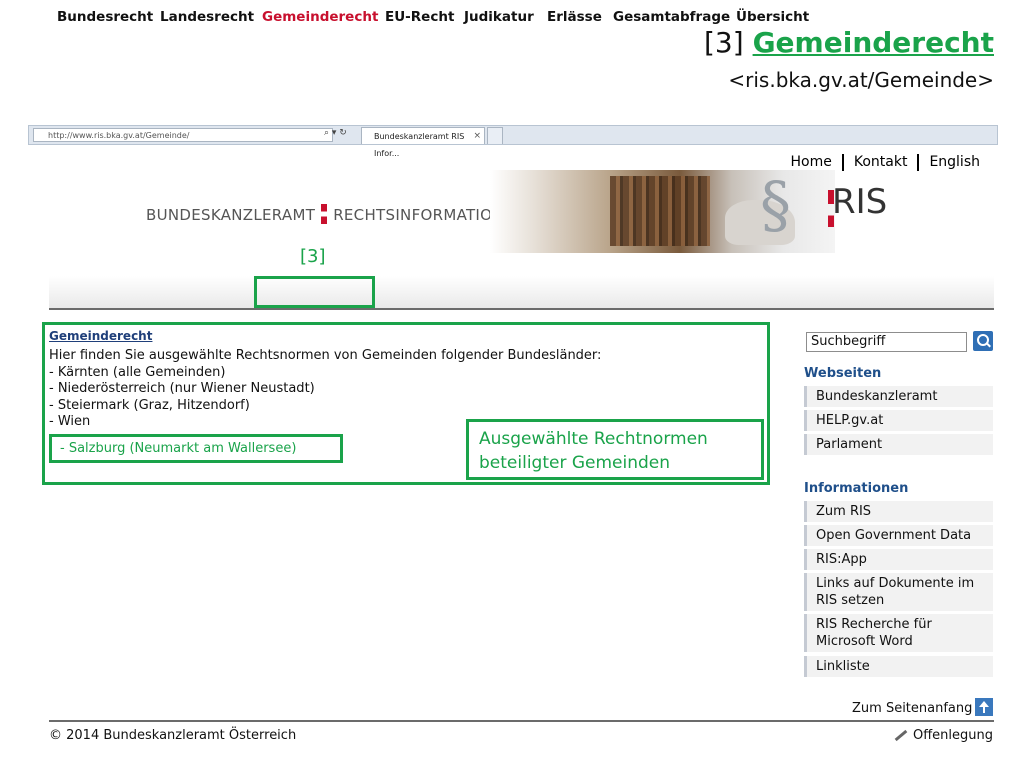  Describe the element at coordinates (772, 17) in the screenshot. I see `nav-uebersicht: Übersicht` at that location.